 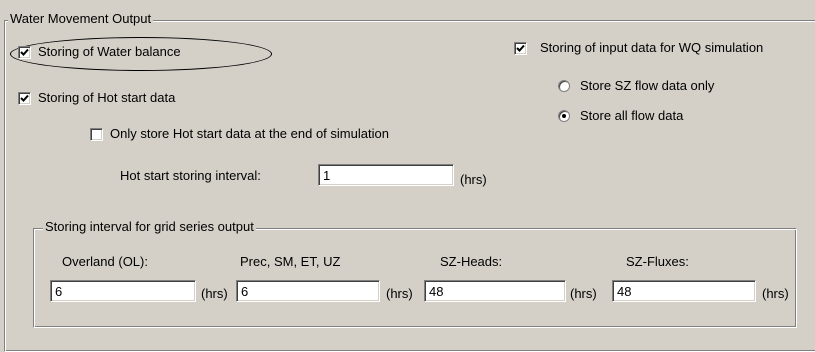 What do you see at coordinates (564, 86) in the screenshot?
I see `store-sz-flow-radio` at bounding box center [564, 86].